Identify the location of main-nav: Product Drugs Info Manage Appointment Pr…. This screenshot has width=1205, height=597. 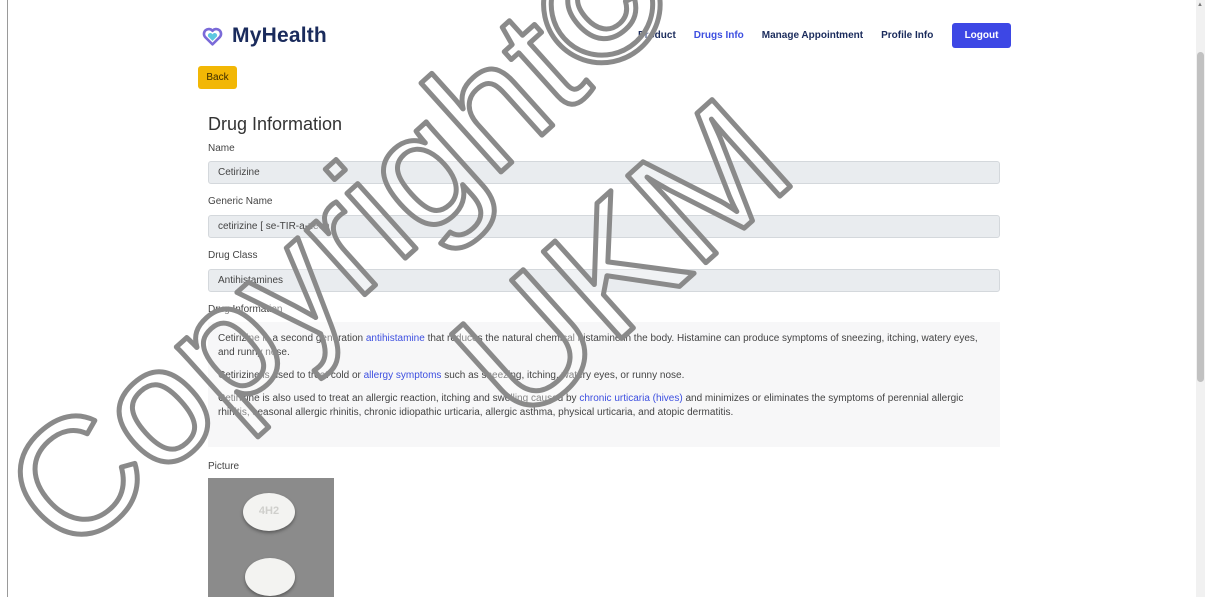
(785, 35).